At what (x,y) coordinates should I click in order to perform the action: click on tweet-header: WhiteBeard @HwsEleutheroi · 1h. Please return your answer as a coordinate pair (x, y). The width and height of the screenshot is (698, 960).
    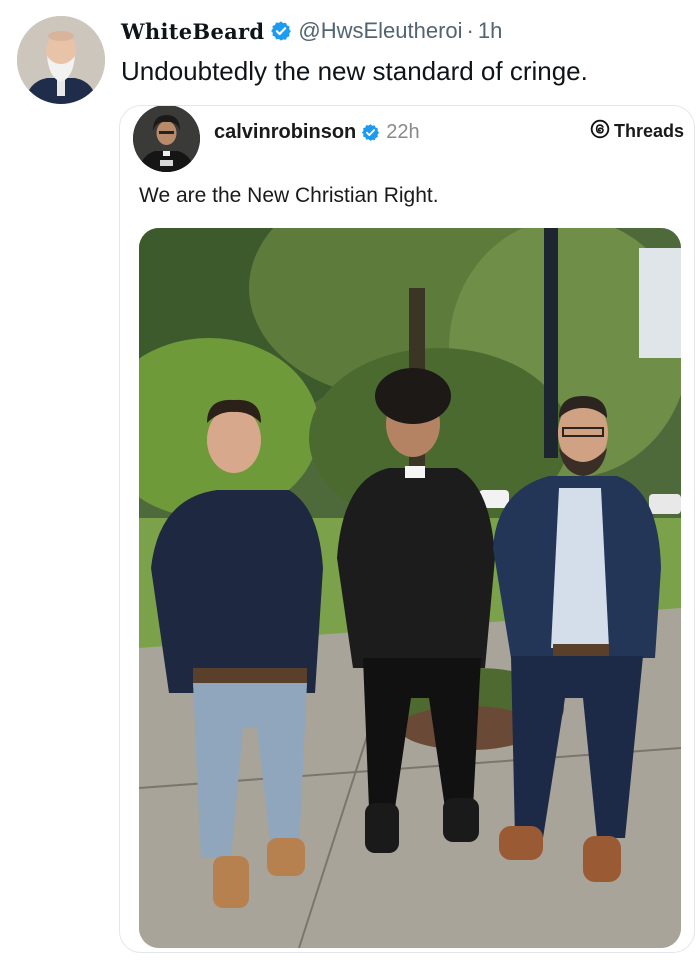
    Looking at the image, I should click on (311, 31).